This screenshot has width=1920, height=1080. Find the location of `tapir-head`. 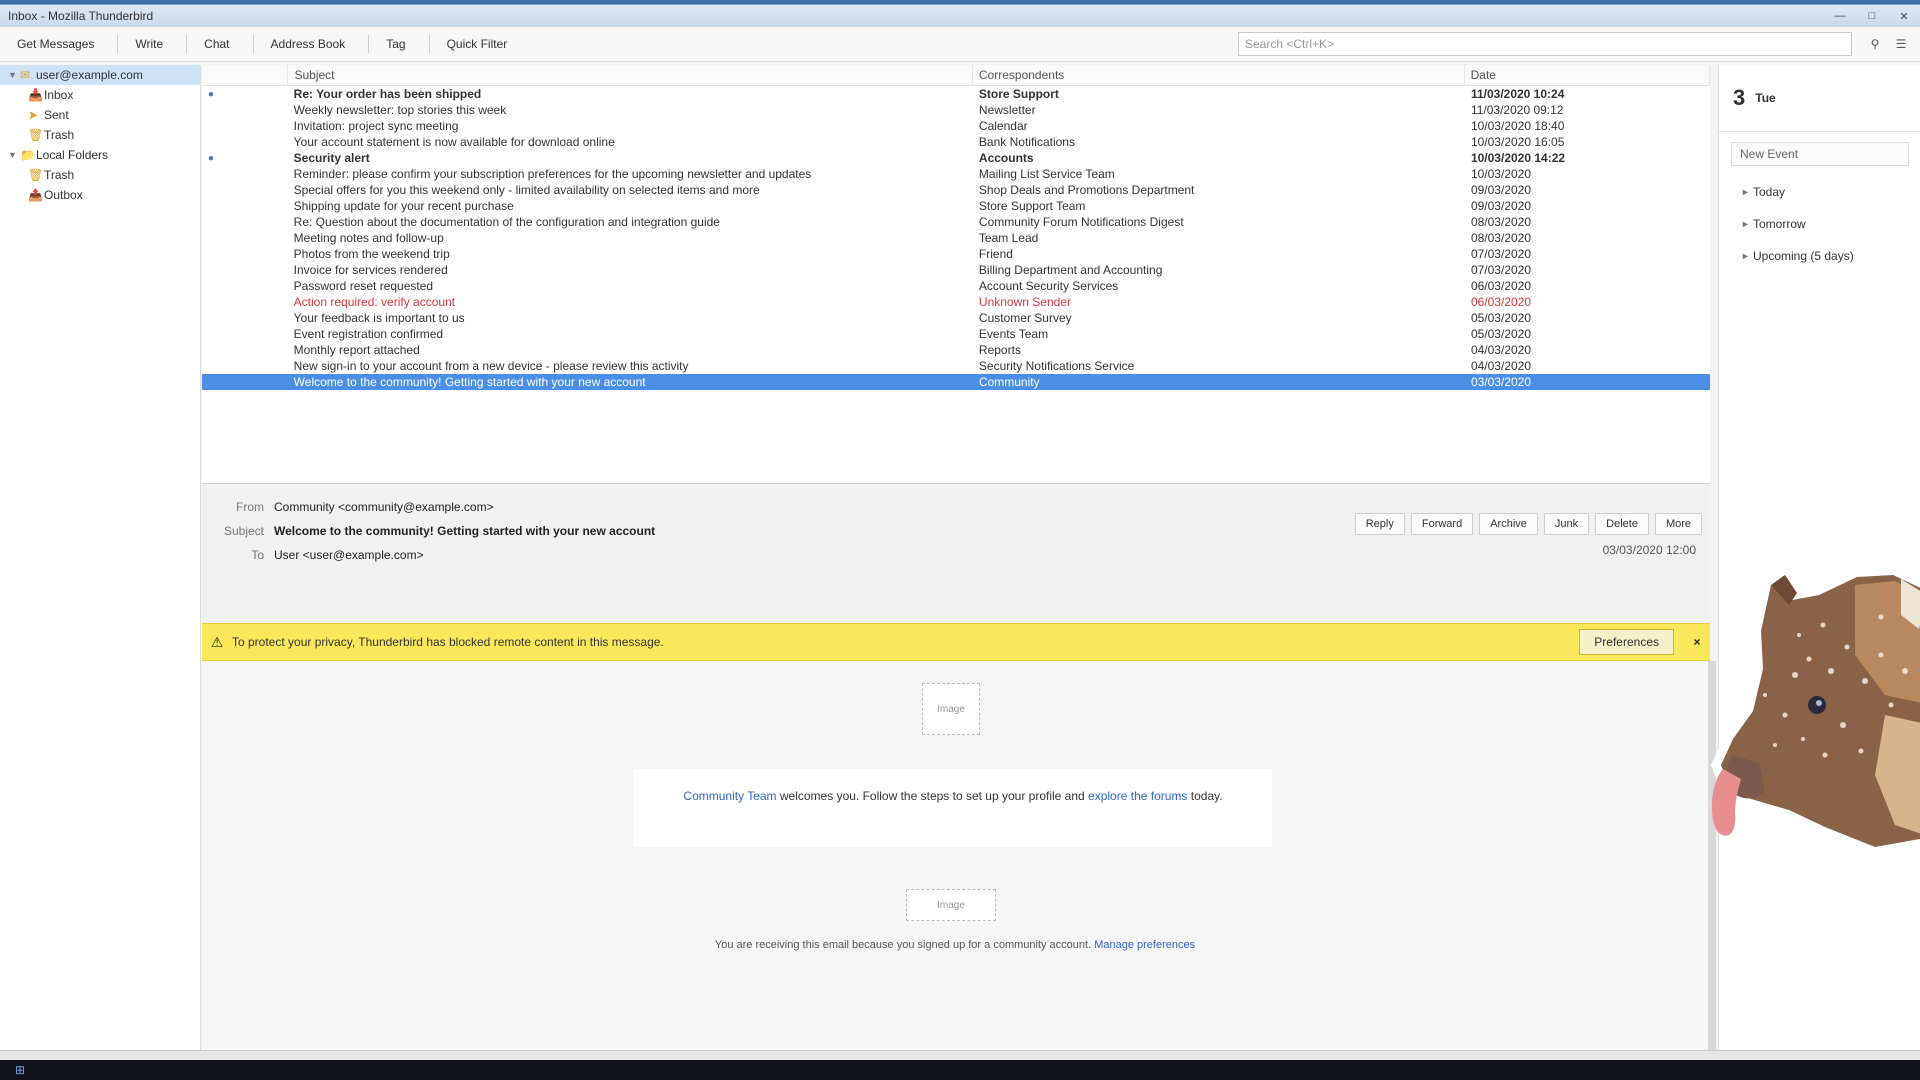

tapir-head is located at coordinates (1815, 710).